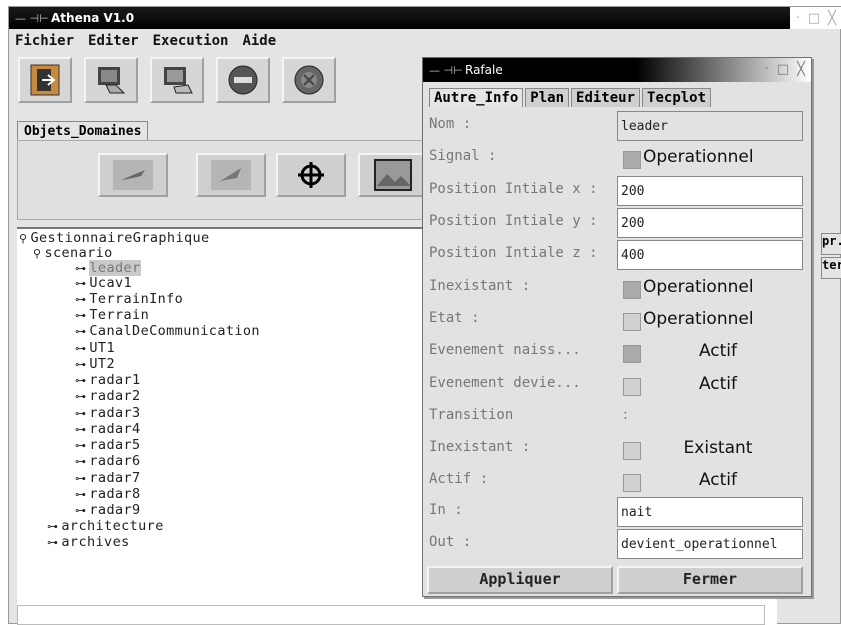 The image size is (841, 625). I want to click on position-z-input: 400, so click(710, 255).